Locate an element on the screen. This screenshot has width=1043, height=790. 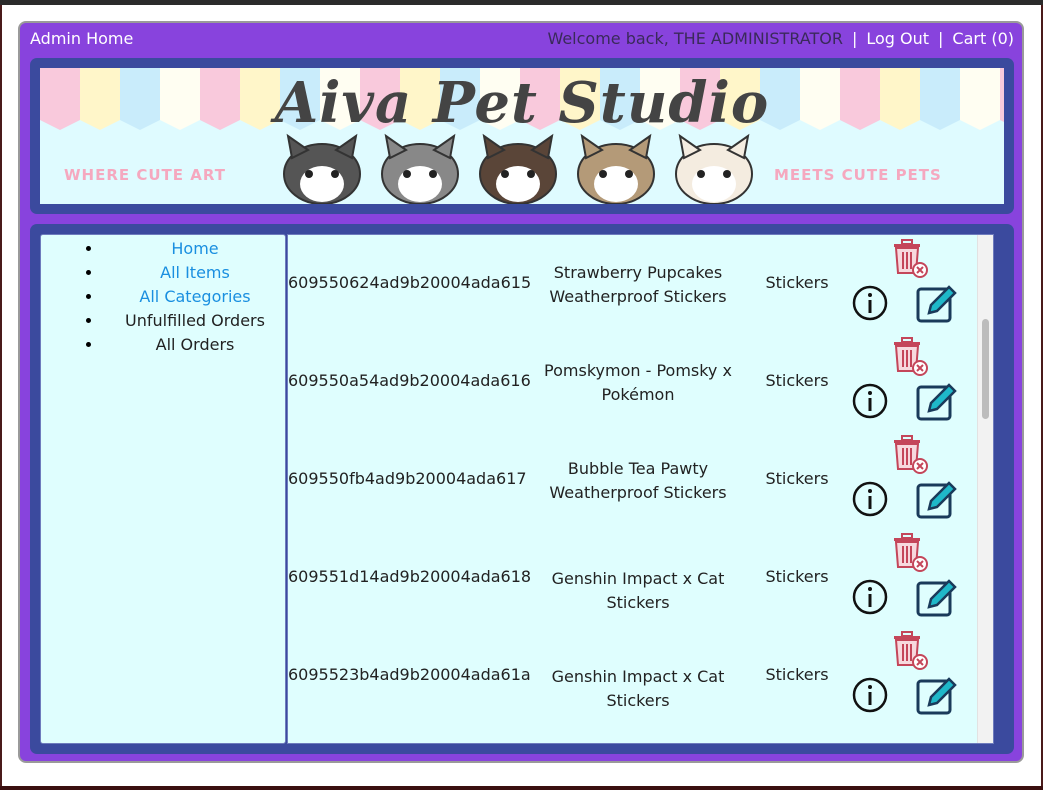
item-name: Strawberry Pupcakes Weatherproof Stickers is located at coordinates (638, 285).